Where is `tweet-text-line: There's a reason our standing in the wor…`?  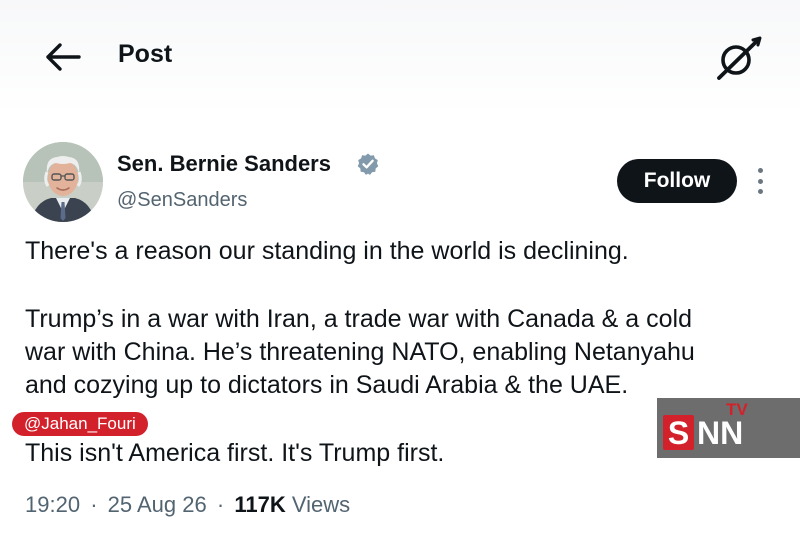
tweet-text-line: There's a reason our standing in the wor… is located at coordinates (327, 251).